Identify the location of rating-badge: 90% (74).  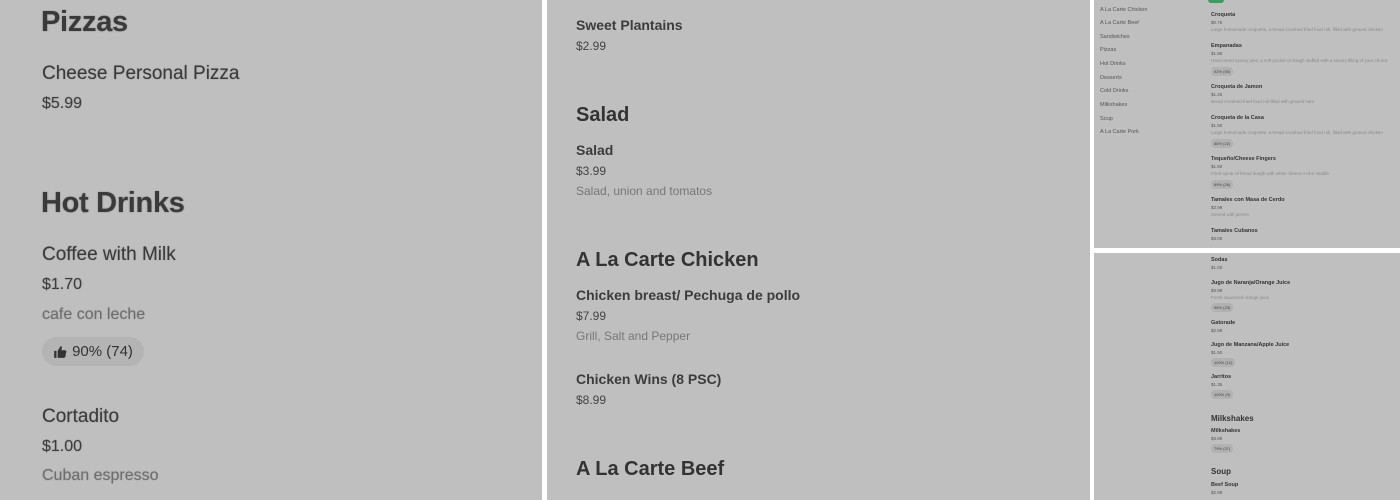
(93, 351).